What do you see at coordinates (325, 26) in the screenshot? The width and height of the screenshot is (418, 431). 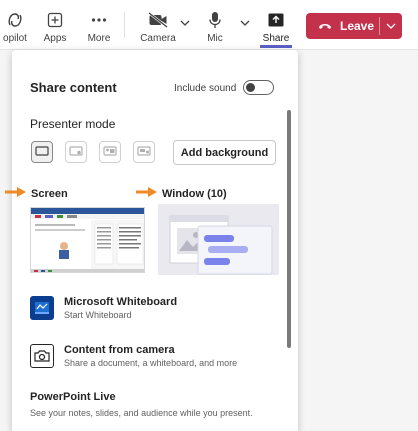 I see `hang-up-icon` at bounding box center [325, 26].